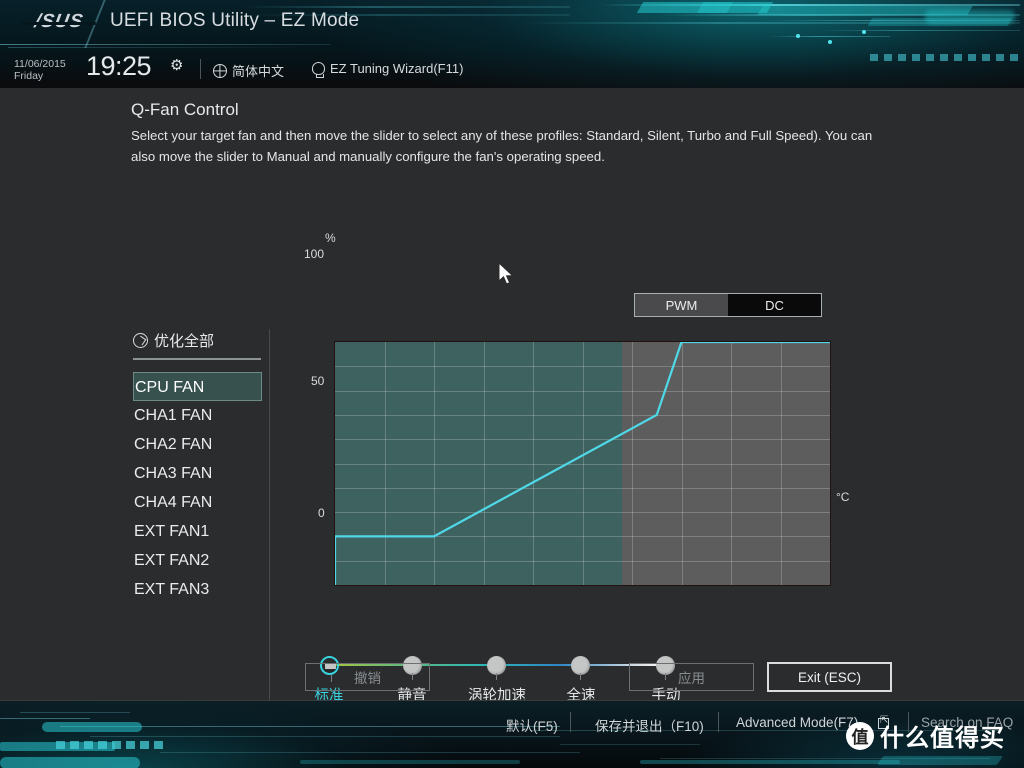  Describe the element at coordinates (506, 273) in the screenshot. I see `mouse-cursor` at that location.